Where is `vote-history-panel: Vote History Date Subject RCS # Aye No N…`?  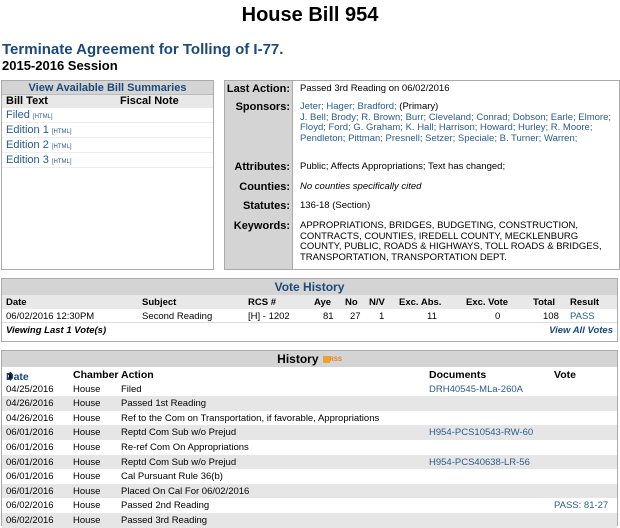
vote-history-panel: Vote History Date Subject RCS # Aye No N… is located at coordinates (309, 310).